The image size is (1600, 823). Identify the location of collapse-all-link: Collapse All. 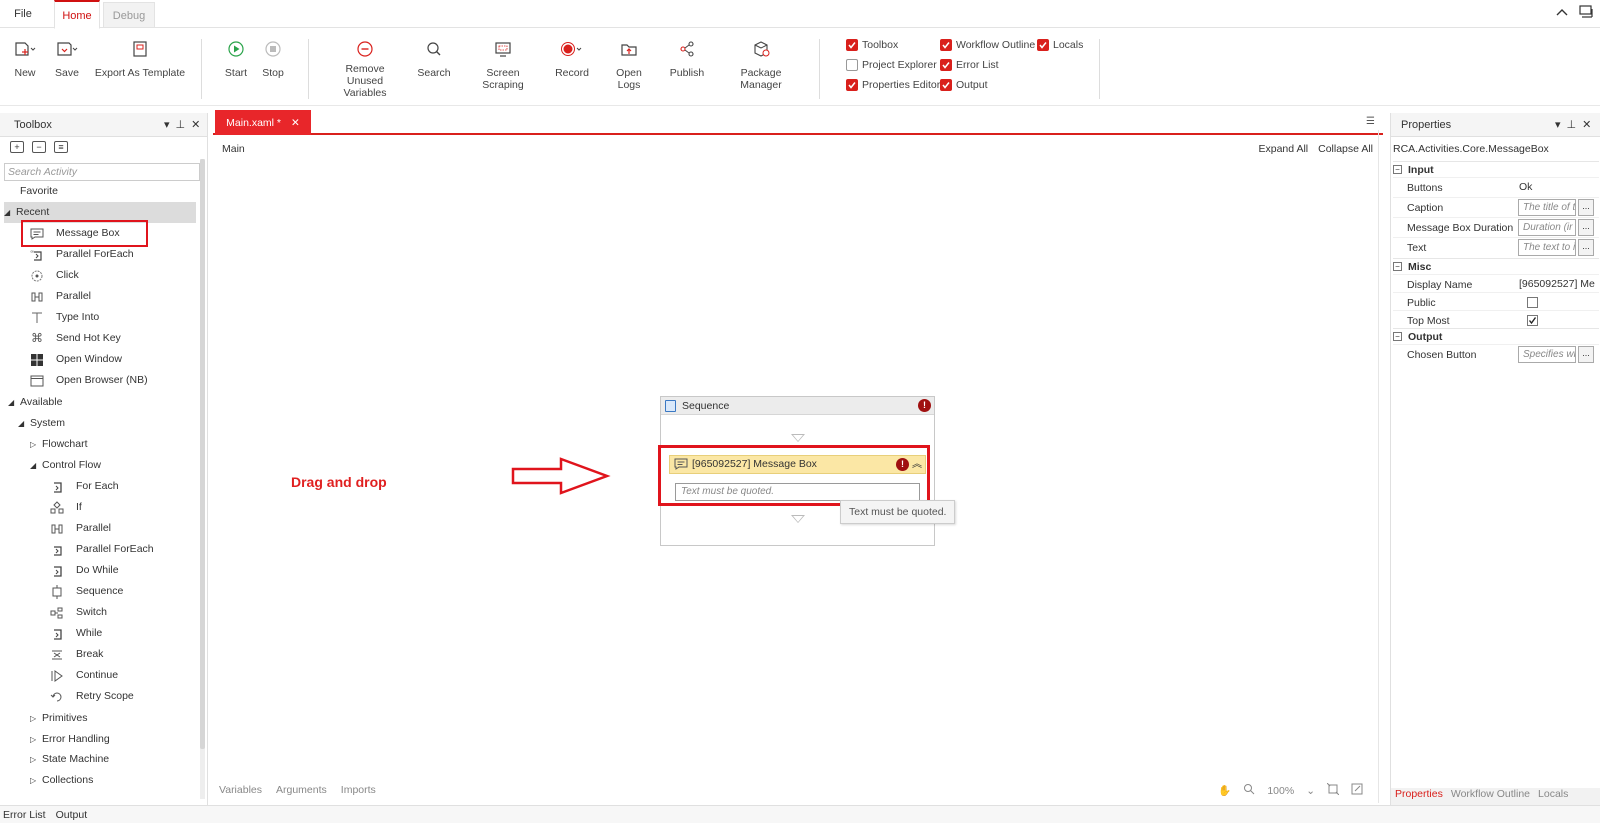
(1345, 149).